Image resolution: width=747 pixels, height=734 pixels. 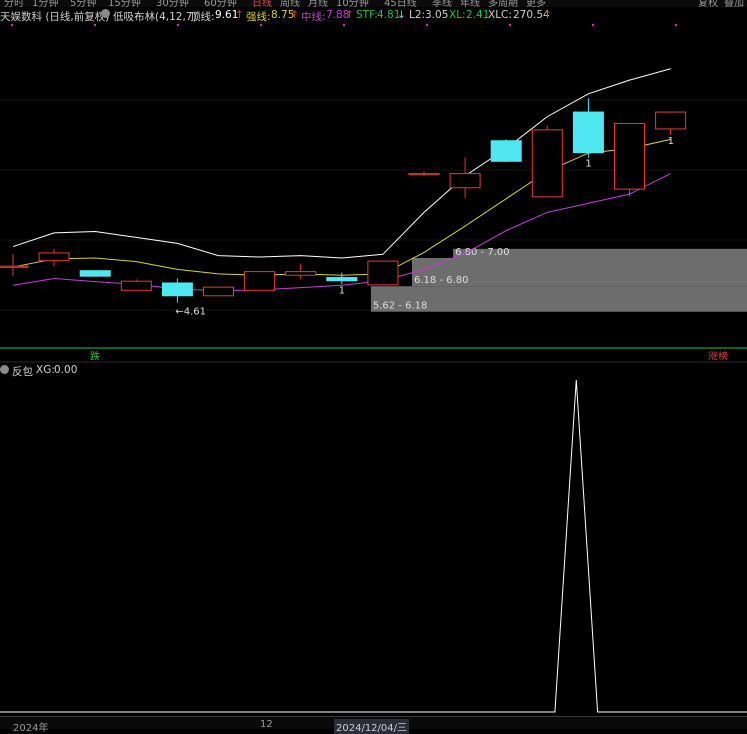 I want to click on axis-current-date: 2024/12/04/三, so click(x=372, y=726).